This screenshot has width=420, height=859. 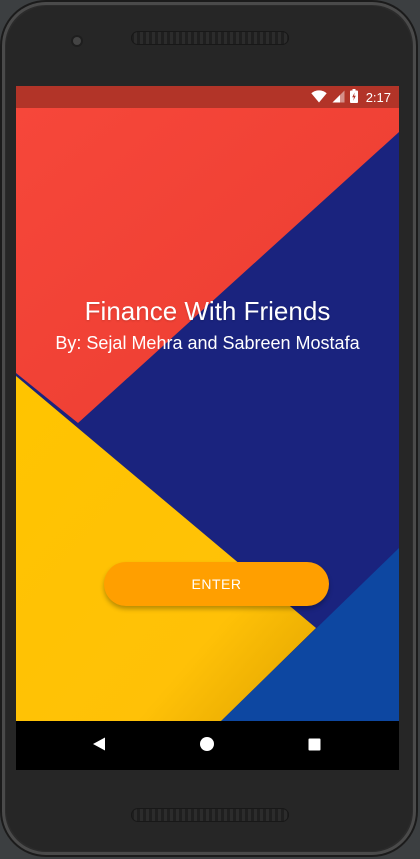 What do you see at coordinates (207, 97) in the screenshot?
I see `status-bar: 2:17` at bounding box center [207, 97].